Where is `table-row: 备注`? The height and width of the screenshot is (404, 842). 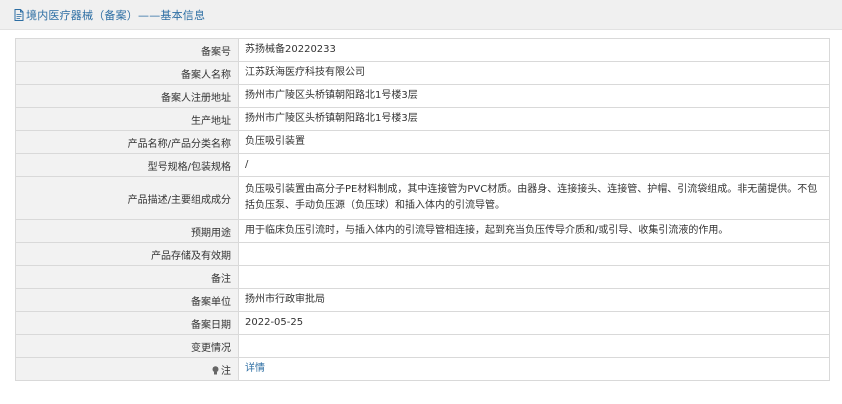 table-row: 备注 is located at coordinates (422, 277).